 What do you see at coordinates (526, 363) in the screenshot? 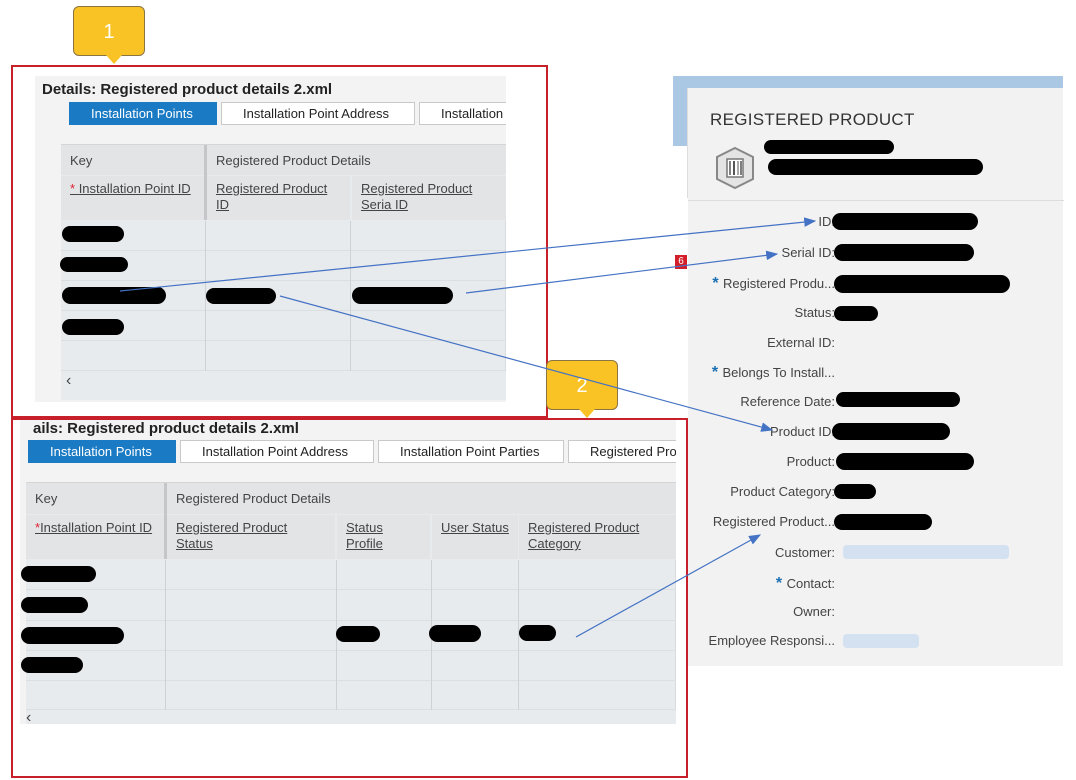
I see `arrow-product-to-product-id` at bounding box center [526, 363].